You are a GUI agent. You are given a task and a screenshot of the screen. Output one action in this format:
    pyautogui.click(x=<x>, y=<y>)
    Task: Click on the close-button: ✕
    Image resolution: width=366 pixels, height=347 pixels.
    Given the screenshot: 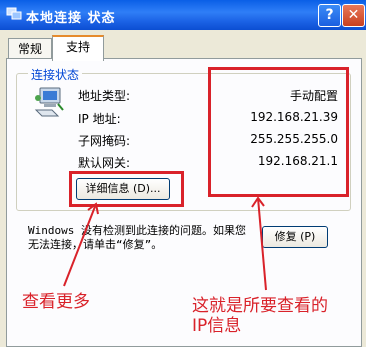 What is the action you would take?
    pyautogui.click(x=353, y=15)
    